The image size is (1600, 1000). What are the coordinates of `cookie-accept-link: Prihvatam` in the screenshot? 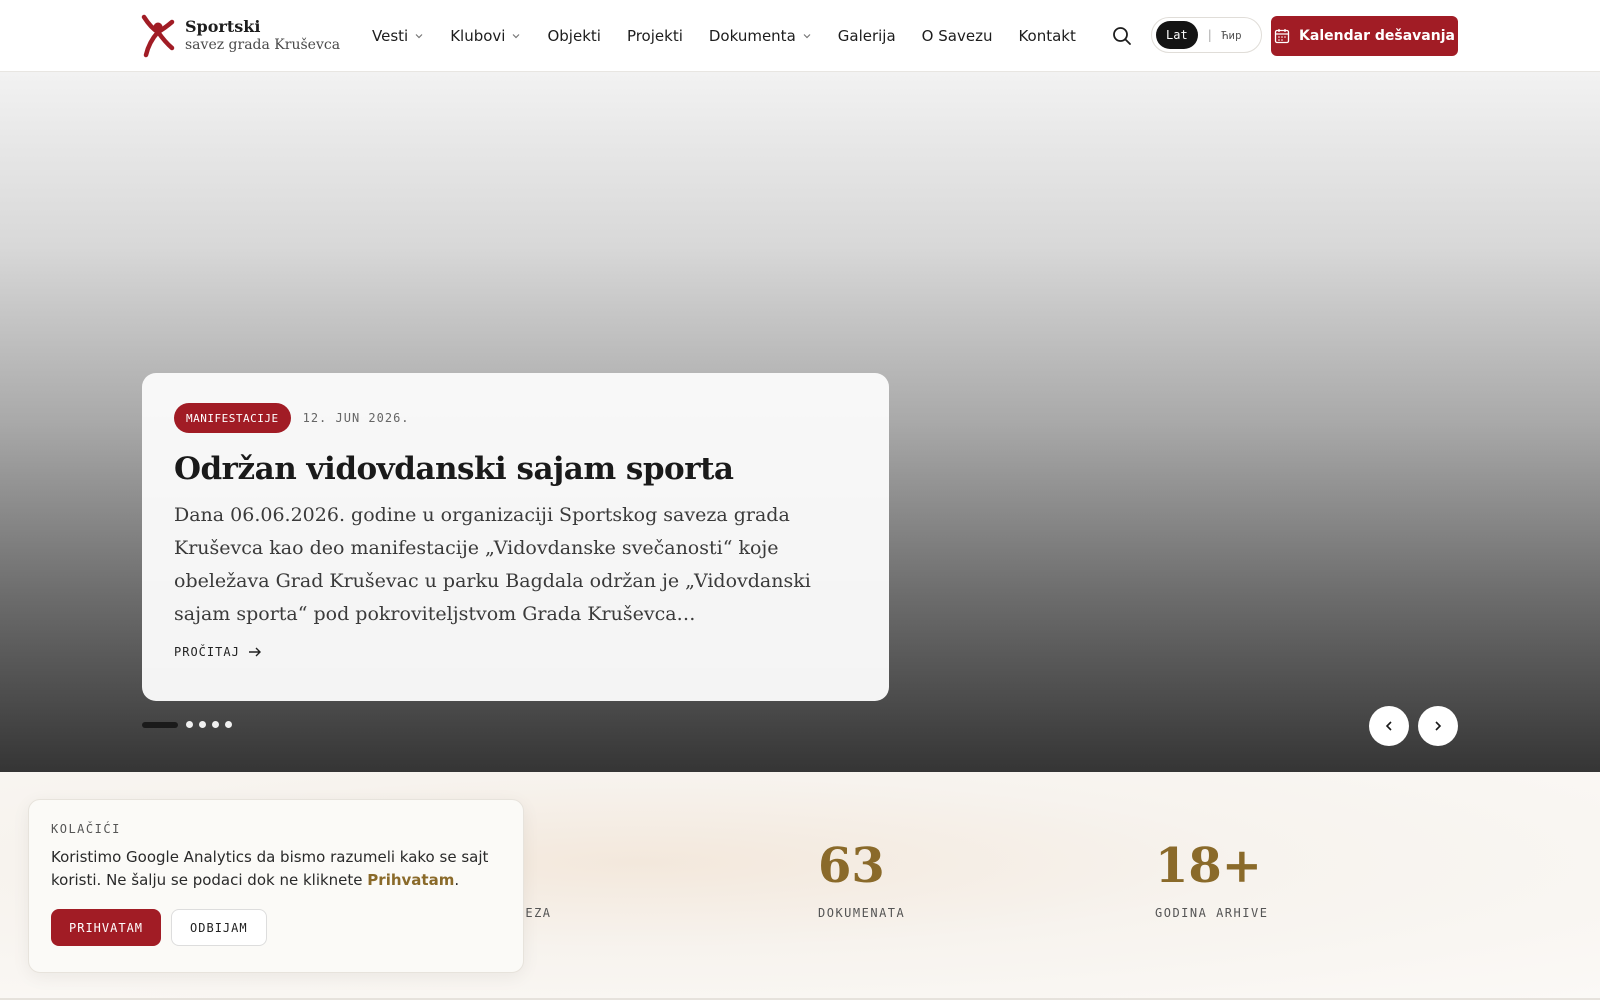 It's located at (410, 880).